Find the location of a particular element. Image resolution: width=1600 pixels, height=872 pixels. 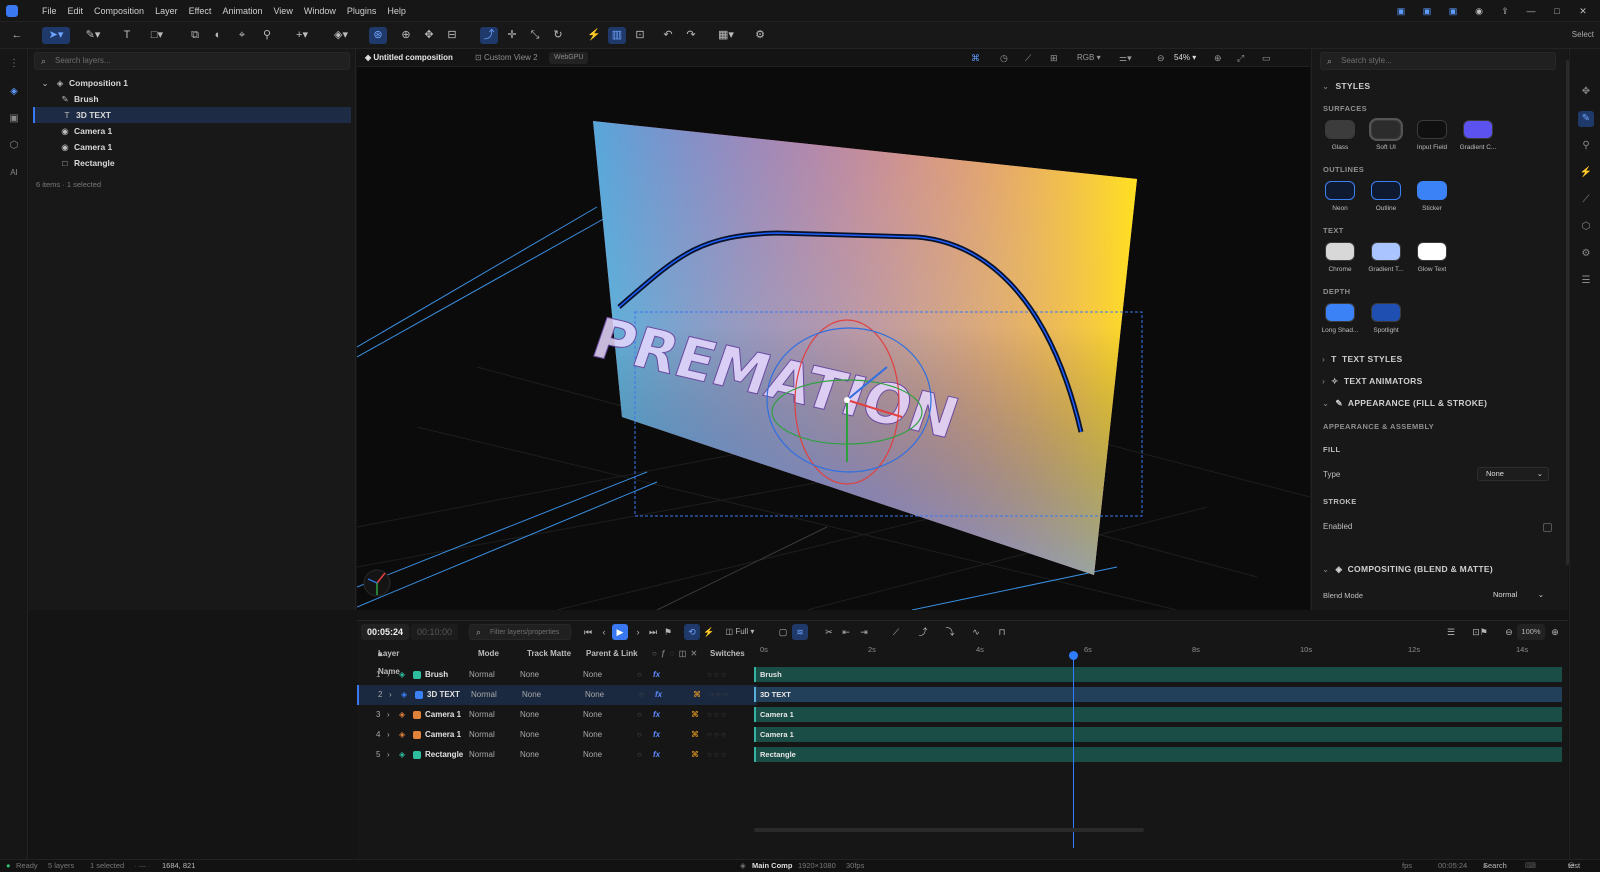

loop-icon: ⟲ is located at coordinates (692, 632).